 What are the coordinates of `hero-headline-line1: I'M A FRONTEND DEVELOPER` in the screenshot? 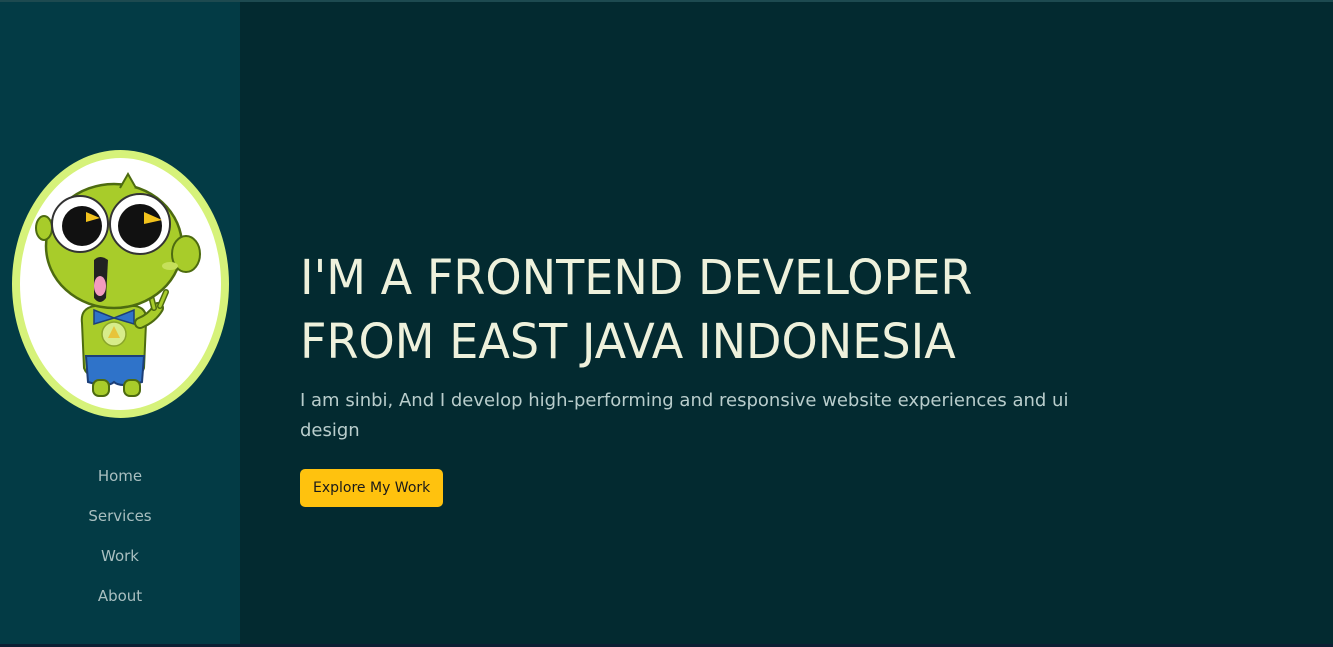 It's located at (636, 278).